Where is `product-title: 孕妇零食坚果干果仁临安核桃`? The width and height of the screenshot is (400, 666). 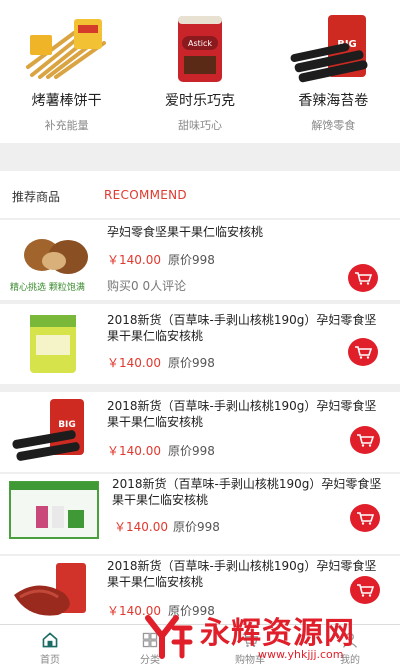 product-title: 孕妇零食坚果干果仁临安核桃 is located at coordinates (185, 232).